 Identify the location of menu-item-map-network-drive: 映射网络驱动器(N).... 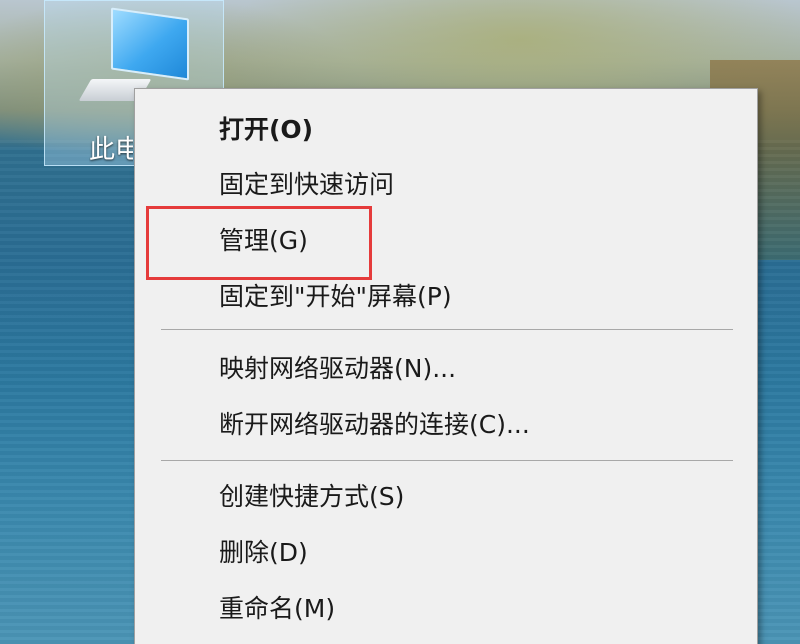
(337, 369).